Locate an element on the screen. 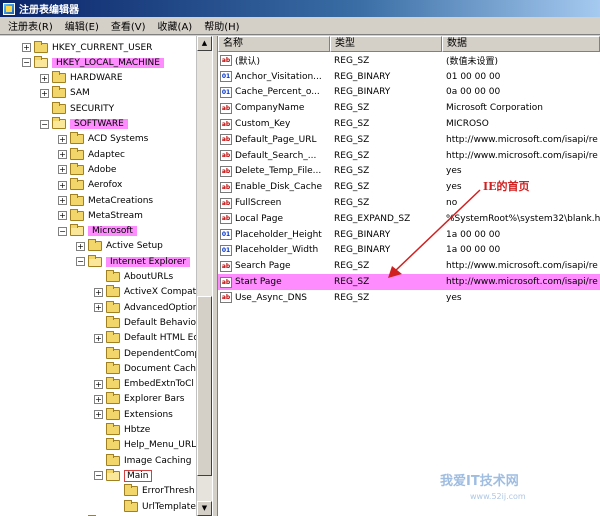 Image resolution: width=600 pixels, height=516 pixels. scroll-up-arrow-icon: ▲ is located at coordinates (204, 43).